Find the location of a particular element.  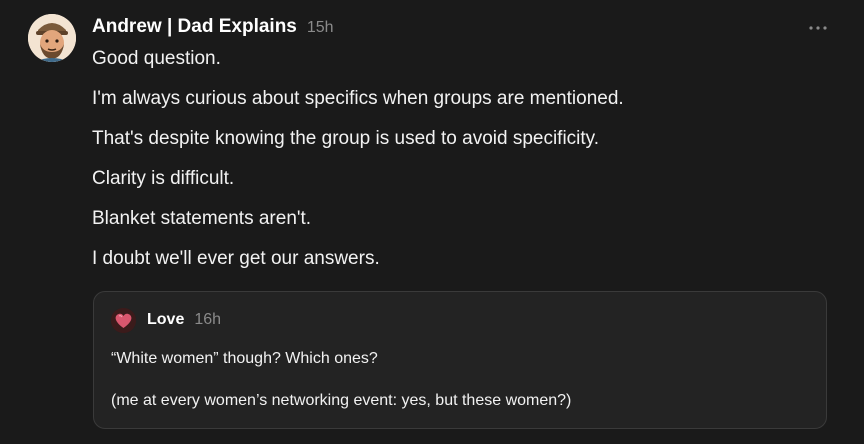

heart-avatar-icon is located at coordinates (123, 320).